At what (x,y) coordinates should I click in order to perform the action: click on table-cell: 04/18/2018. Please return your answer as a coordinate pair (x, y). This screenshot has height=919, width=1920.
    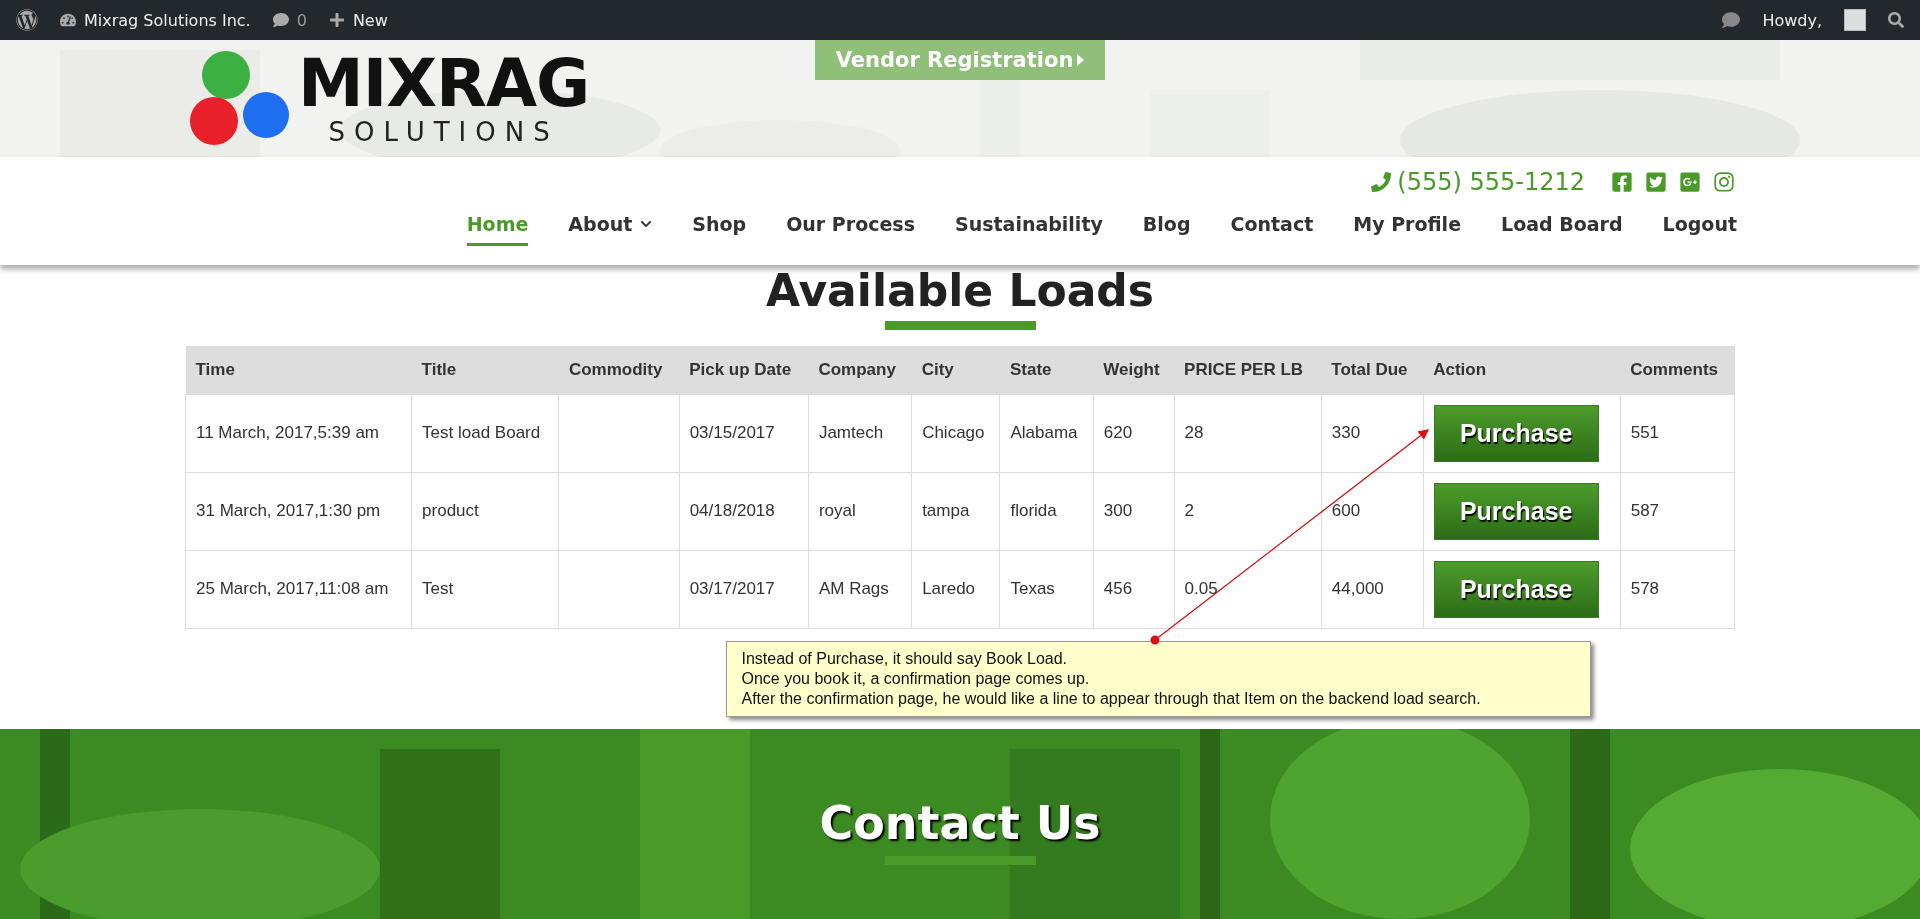
    Looking at the image, I should click on (744, 511).